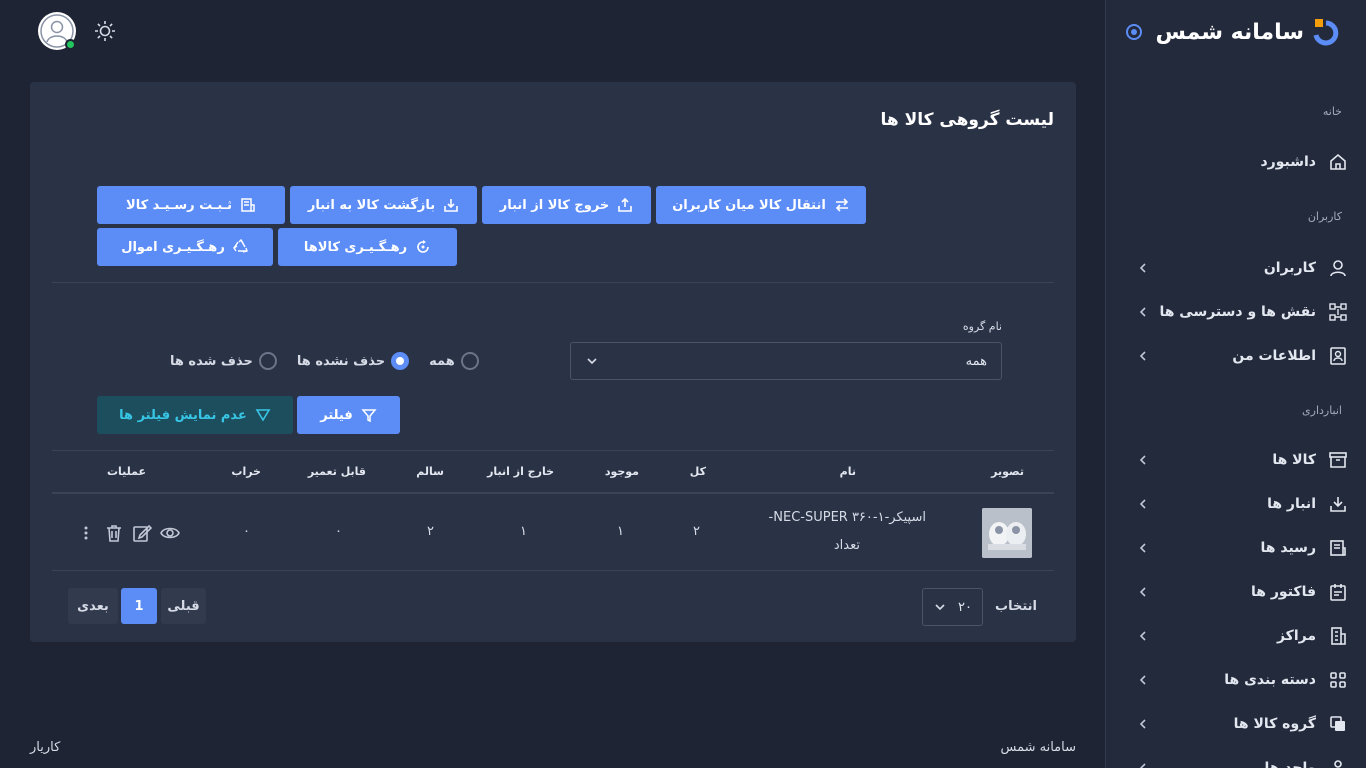 The height and width of the screenshot is (768, 1366). I want to click on id-card-icon, so click(1338, 356).